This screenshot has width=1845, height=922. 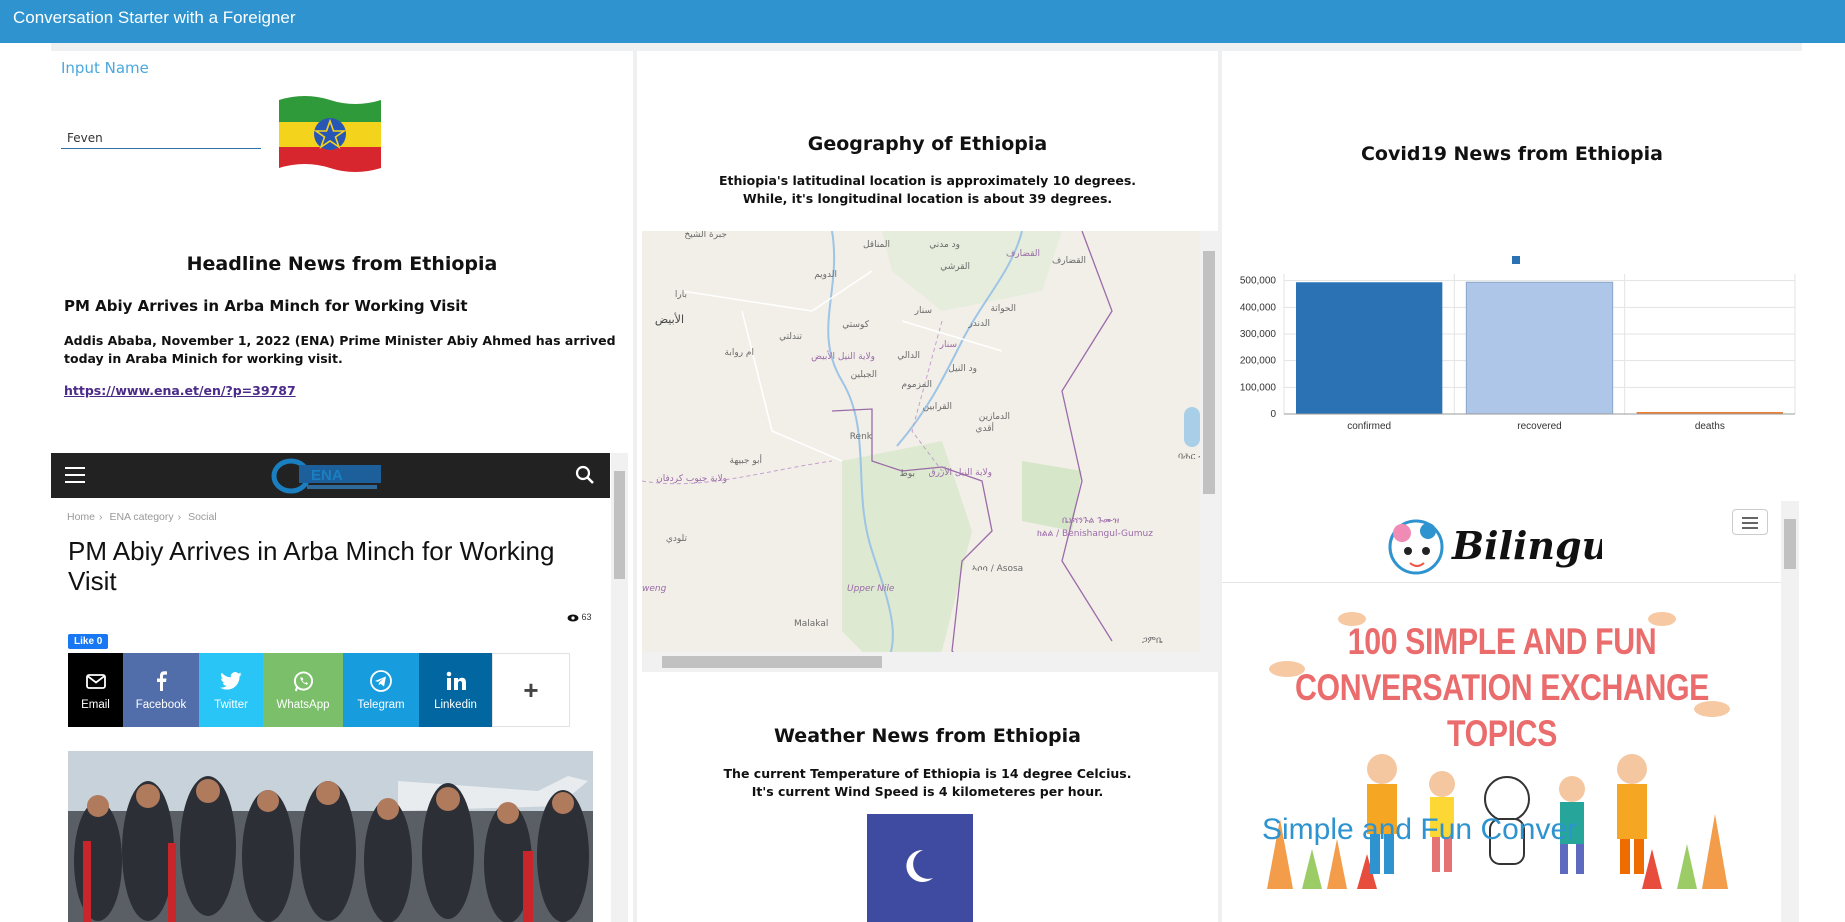 I want to click on search-icon, so click(x=585, y=475).